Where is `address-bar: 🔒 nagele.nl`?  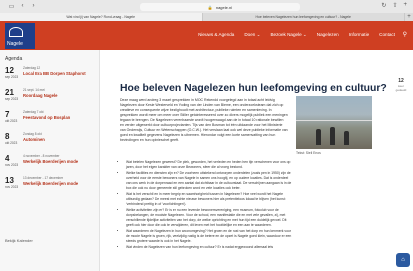 address-bar: 🔒 nagele.nl is located at coordinates (220, 7).